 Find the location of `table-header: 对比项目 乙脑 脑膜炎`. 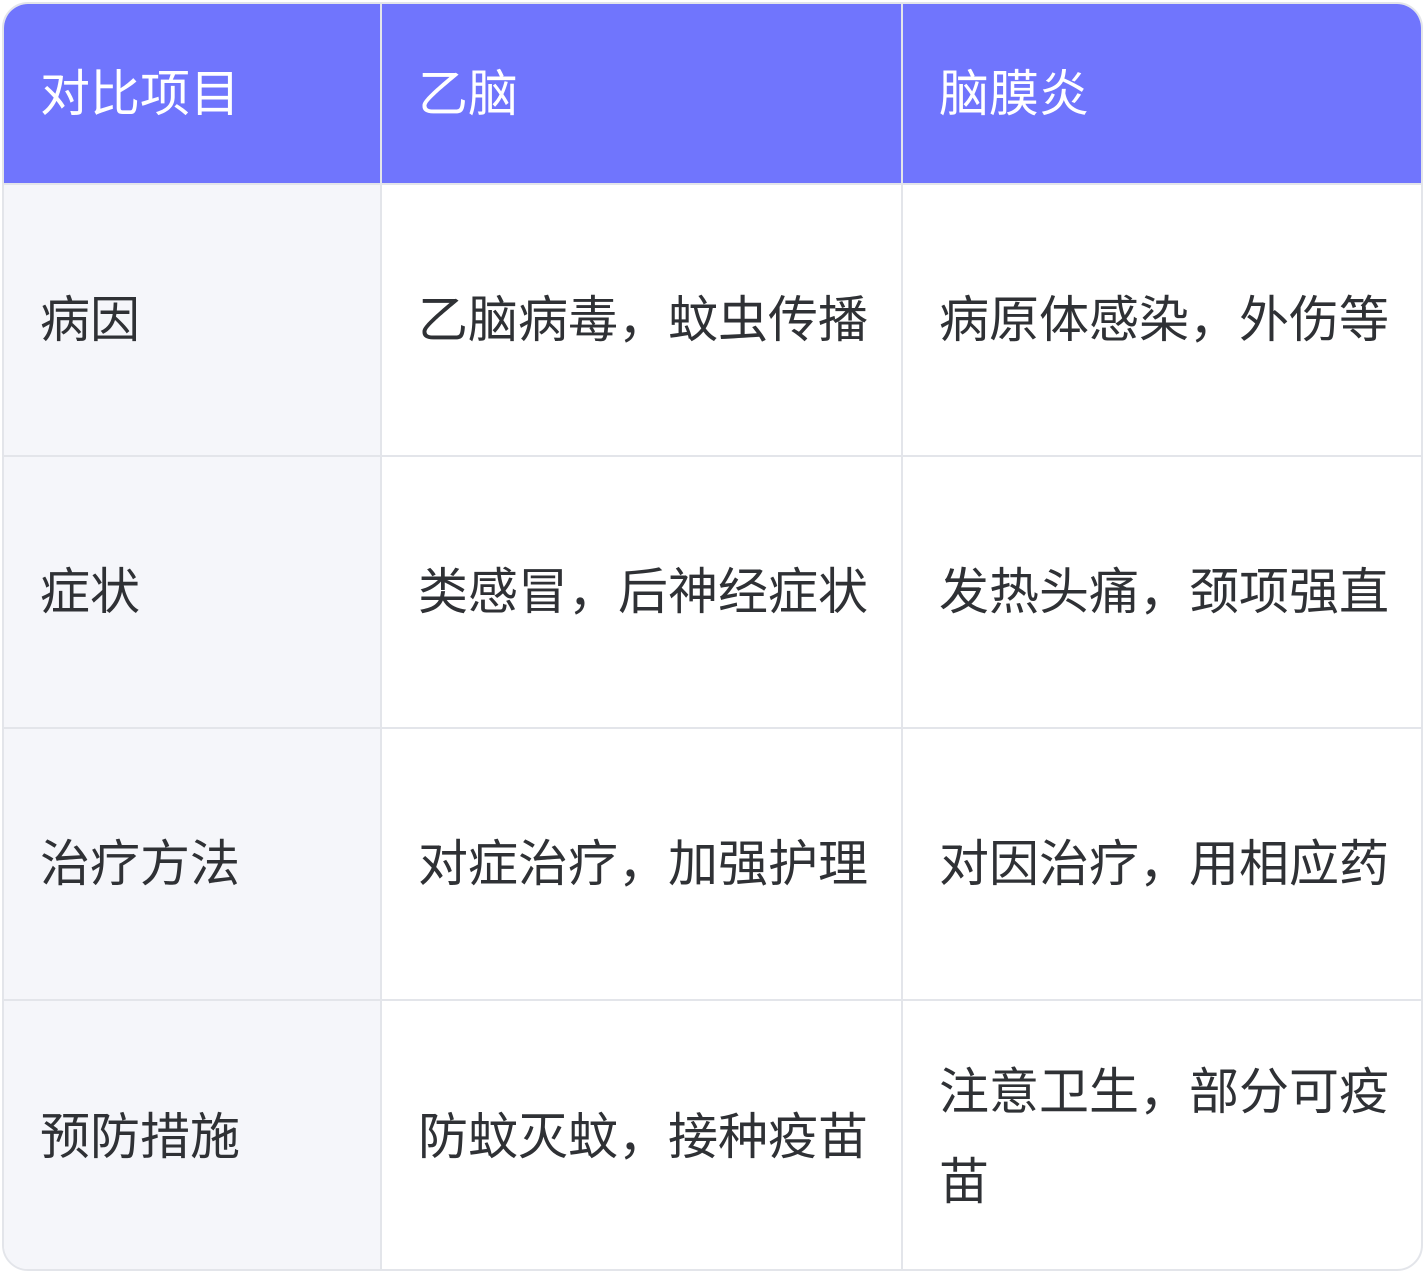

table-header: 对比项目 乙脑 脑膜炎 is located at coordinates (712, 94).